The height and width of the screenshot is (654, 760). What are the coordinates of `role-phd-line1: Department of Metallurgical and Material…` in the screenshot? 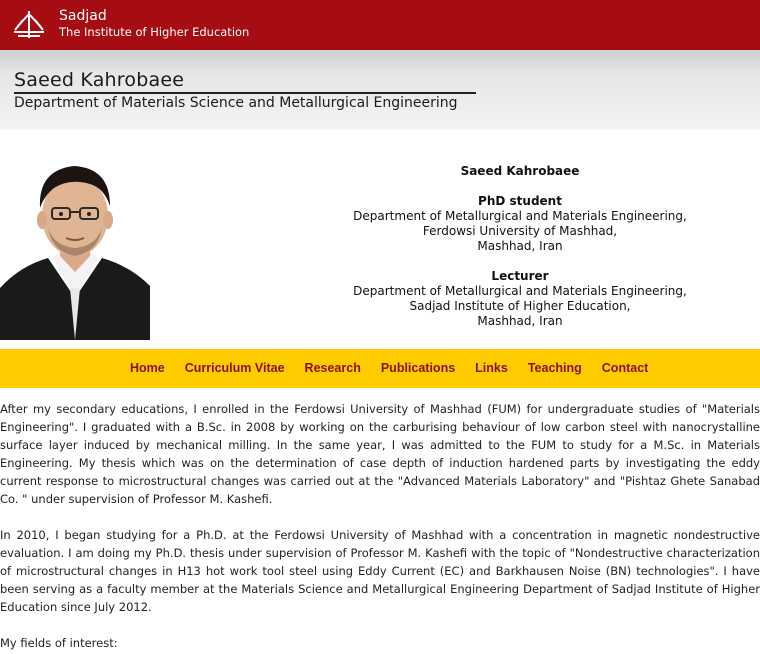 It's located at (520, 216).